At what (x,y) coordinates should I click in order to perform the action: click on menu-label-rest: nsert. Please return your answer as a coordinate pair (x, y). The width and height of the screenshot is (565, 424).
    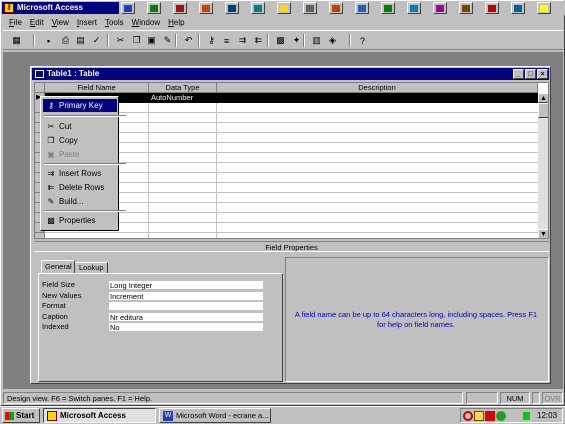
    Looking at the image, I should click on (88, 22).